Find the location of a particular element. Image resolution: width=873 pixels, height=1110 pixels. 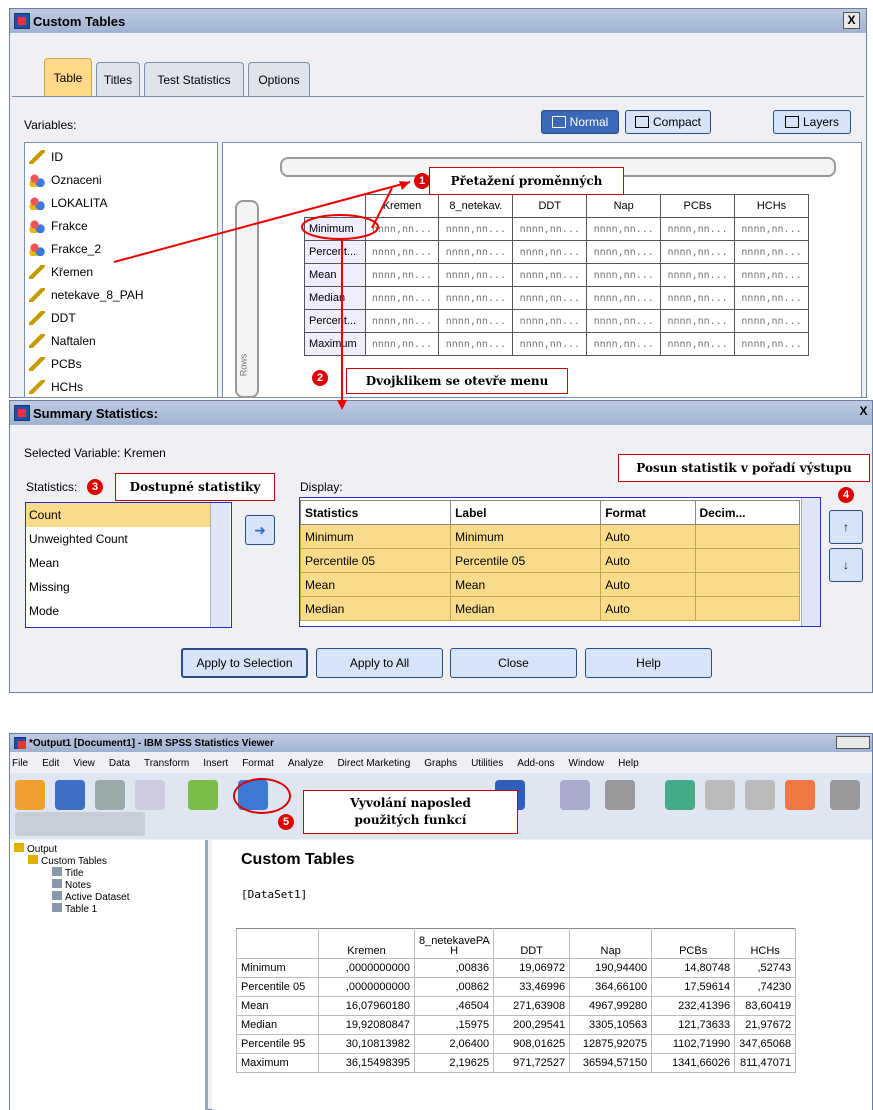

drag-arrow-1-head is located at coordinates (404, 185).